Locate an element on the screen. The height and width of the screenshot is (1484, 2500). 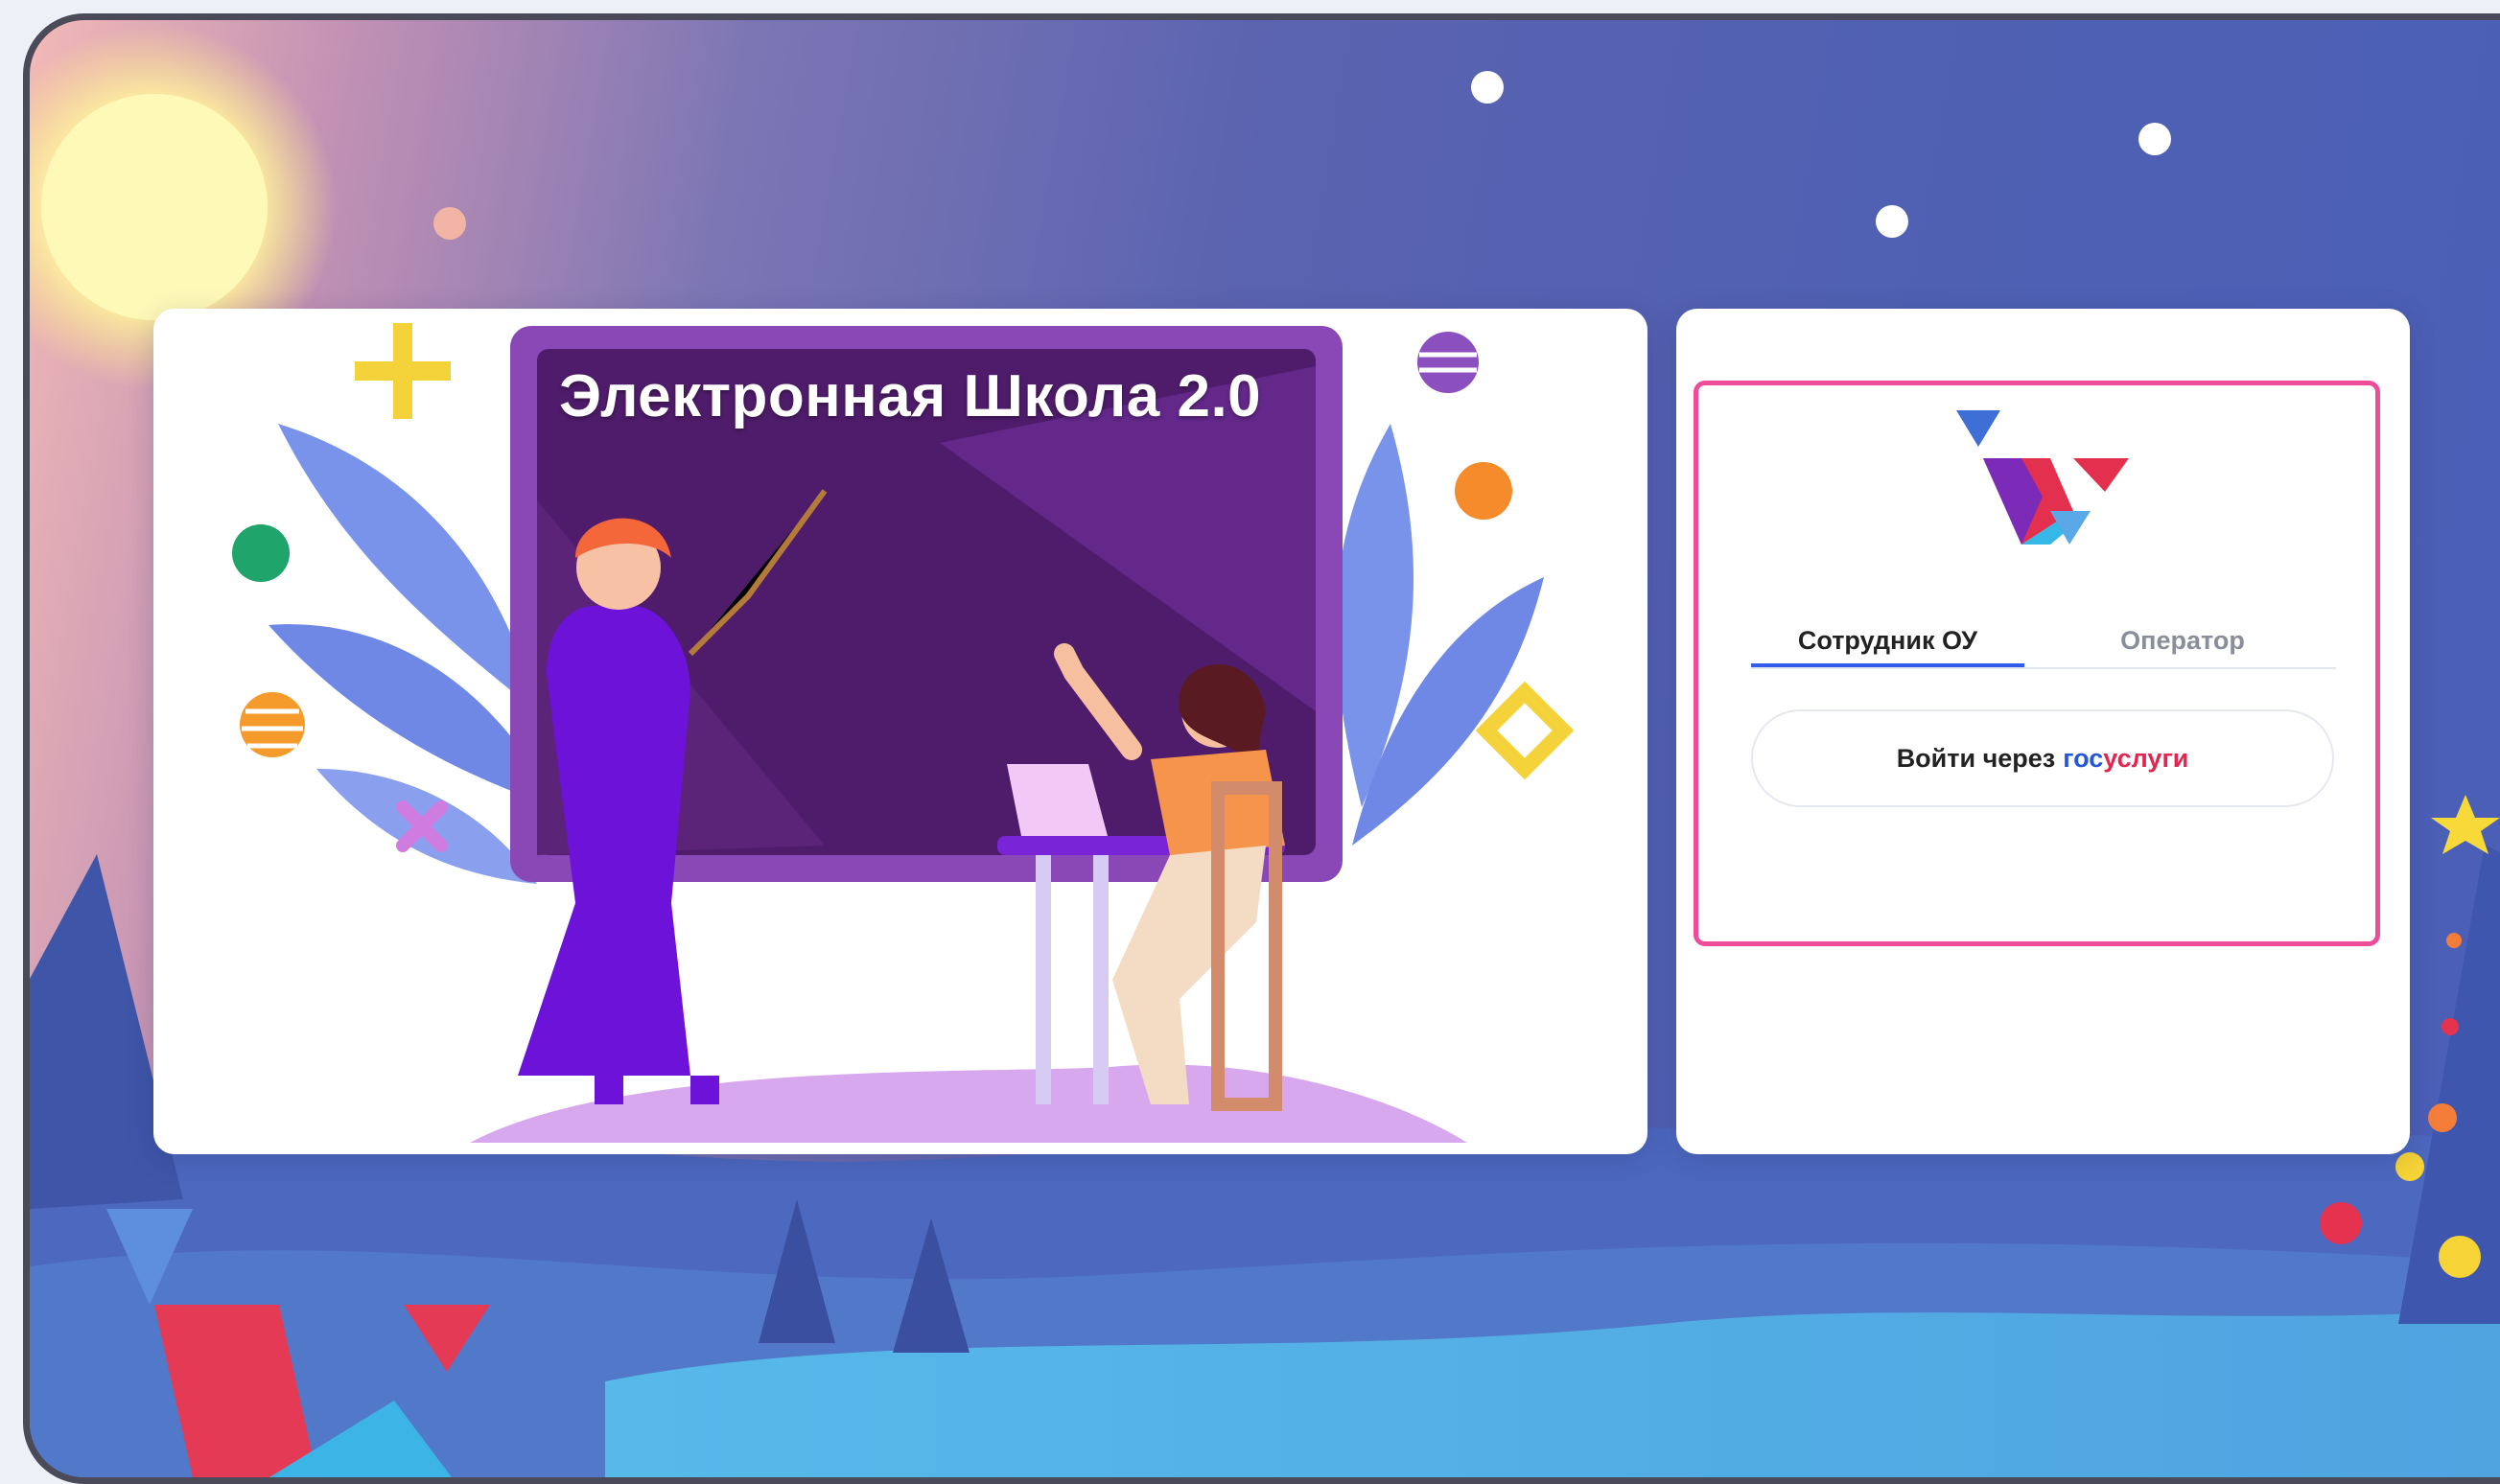
hero-headline: Электронная Школа 2.0 is located at coordinates (910, 396).